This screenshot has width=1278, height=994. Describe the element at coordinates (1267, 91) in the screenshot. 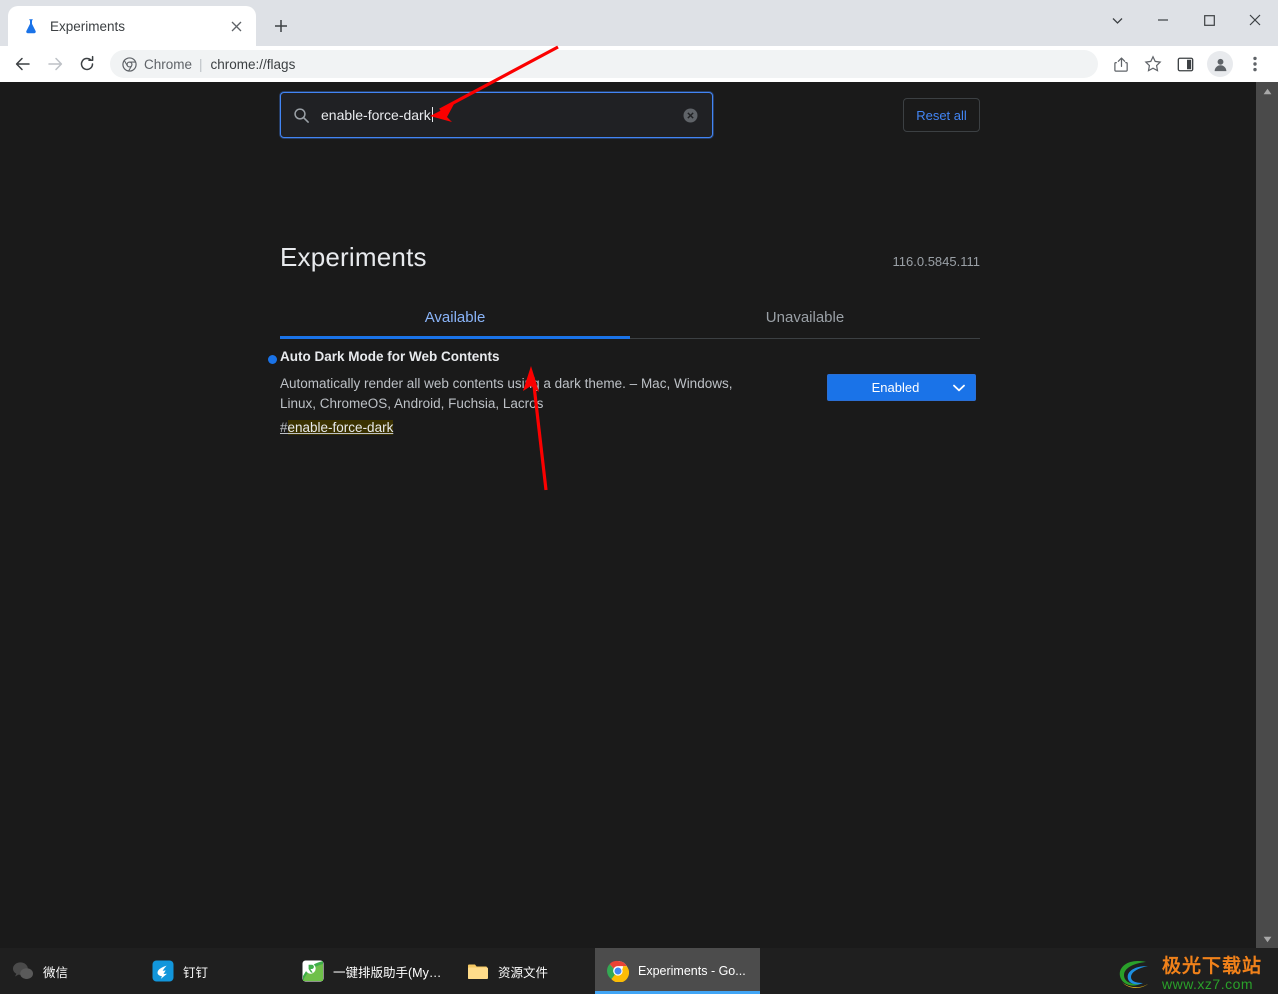

I see `scroll-up-arrow-icon` at that location.